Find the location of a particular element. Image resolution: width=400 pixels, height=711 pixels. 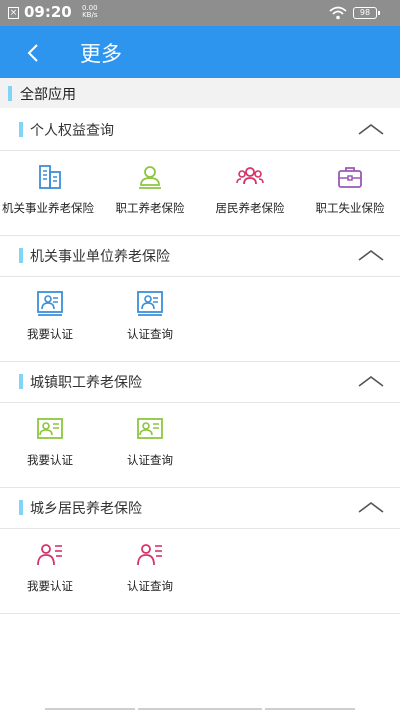

section-header: 城镇职工养老保险 is located at coordinates (200, 381).